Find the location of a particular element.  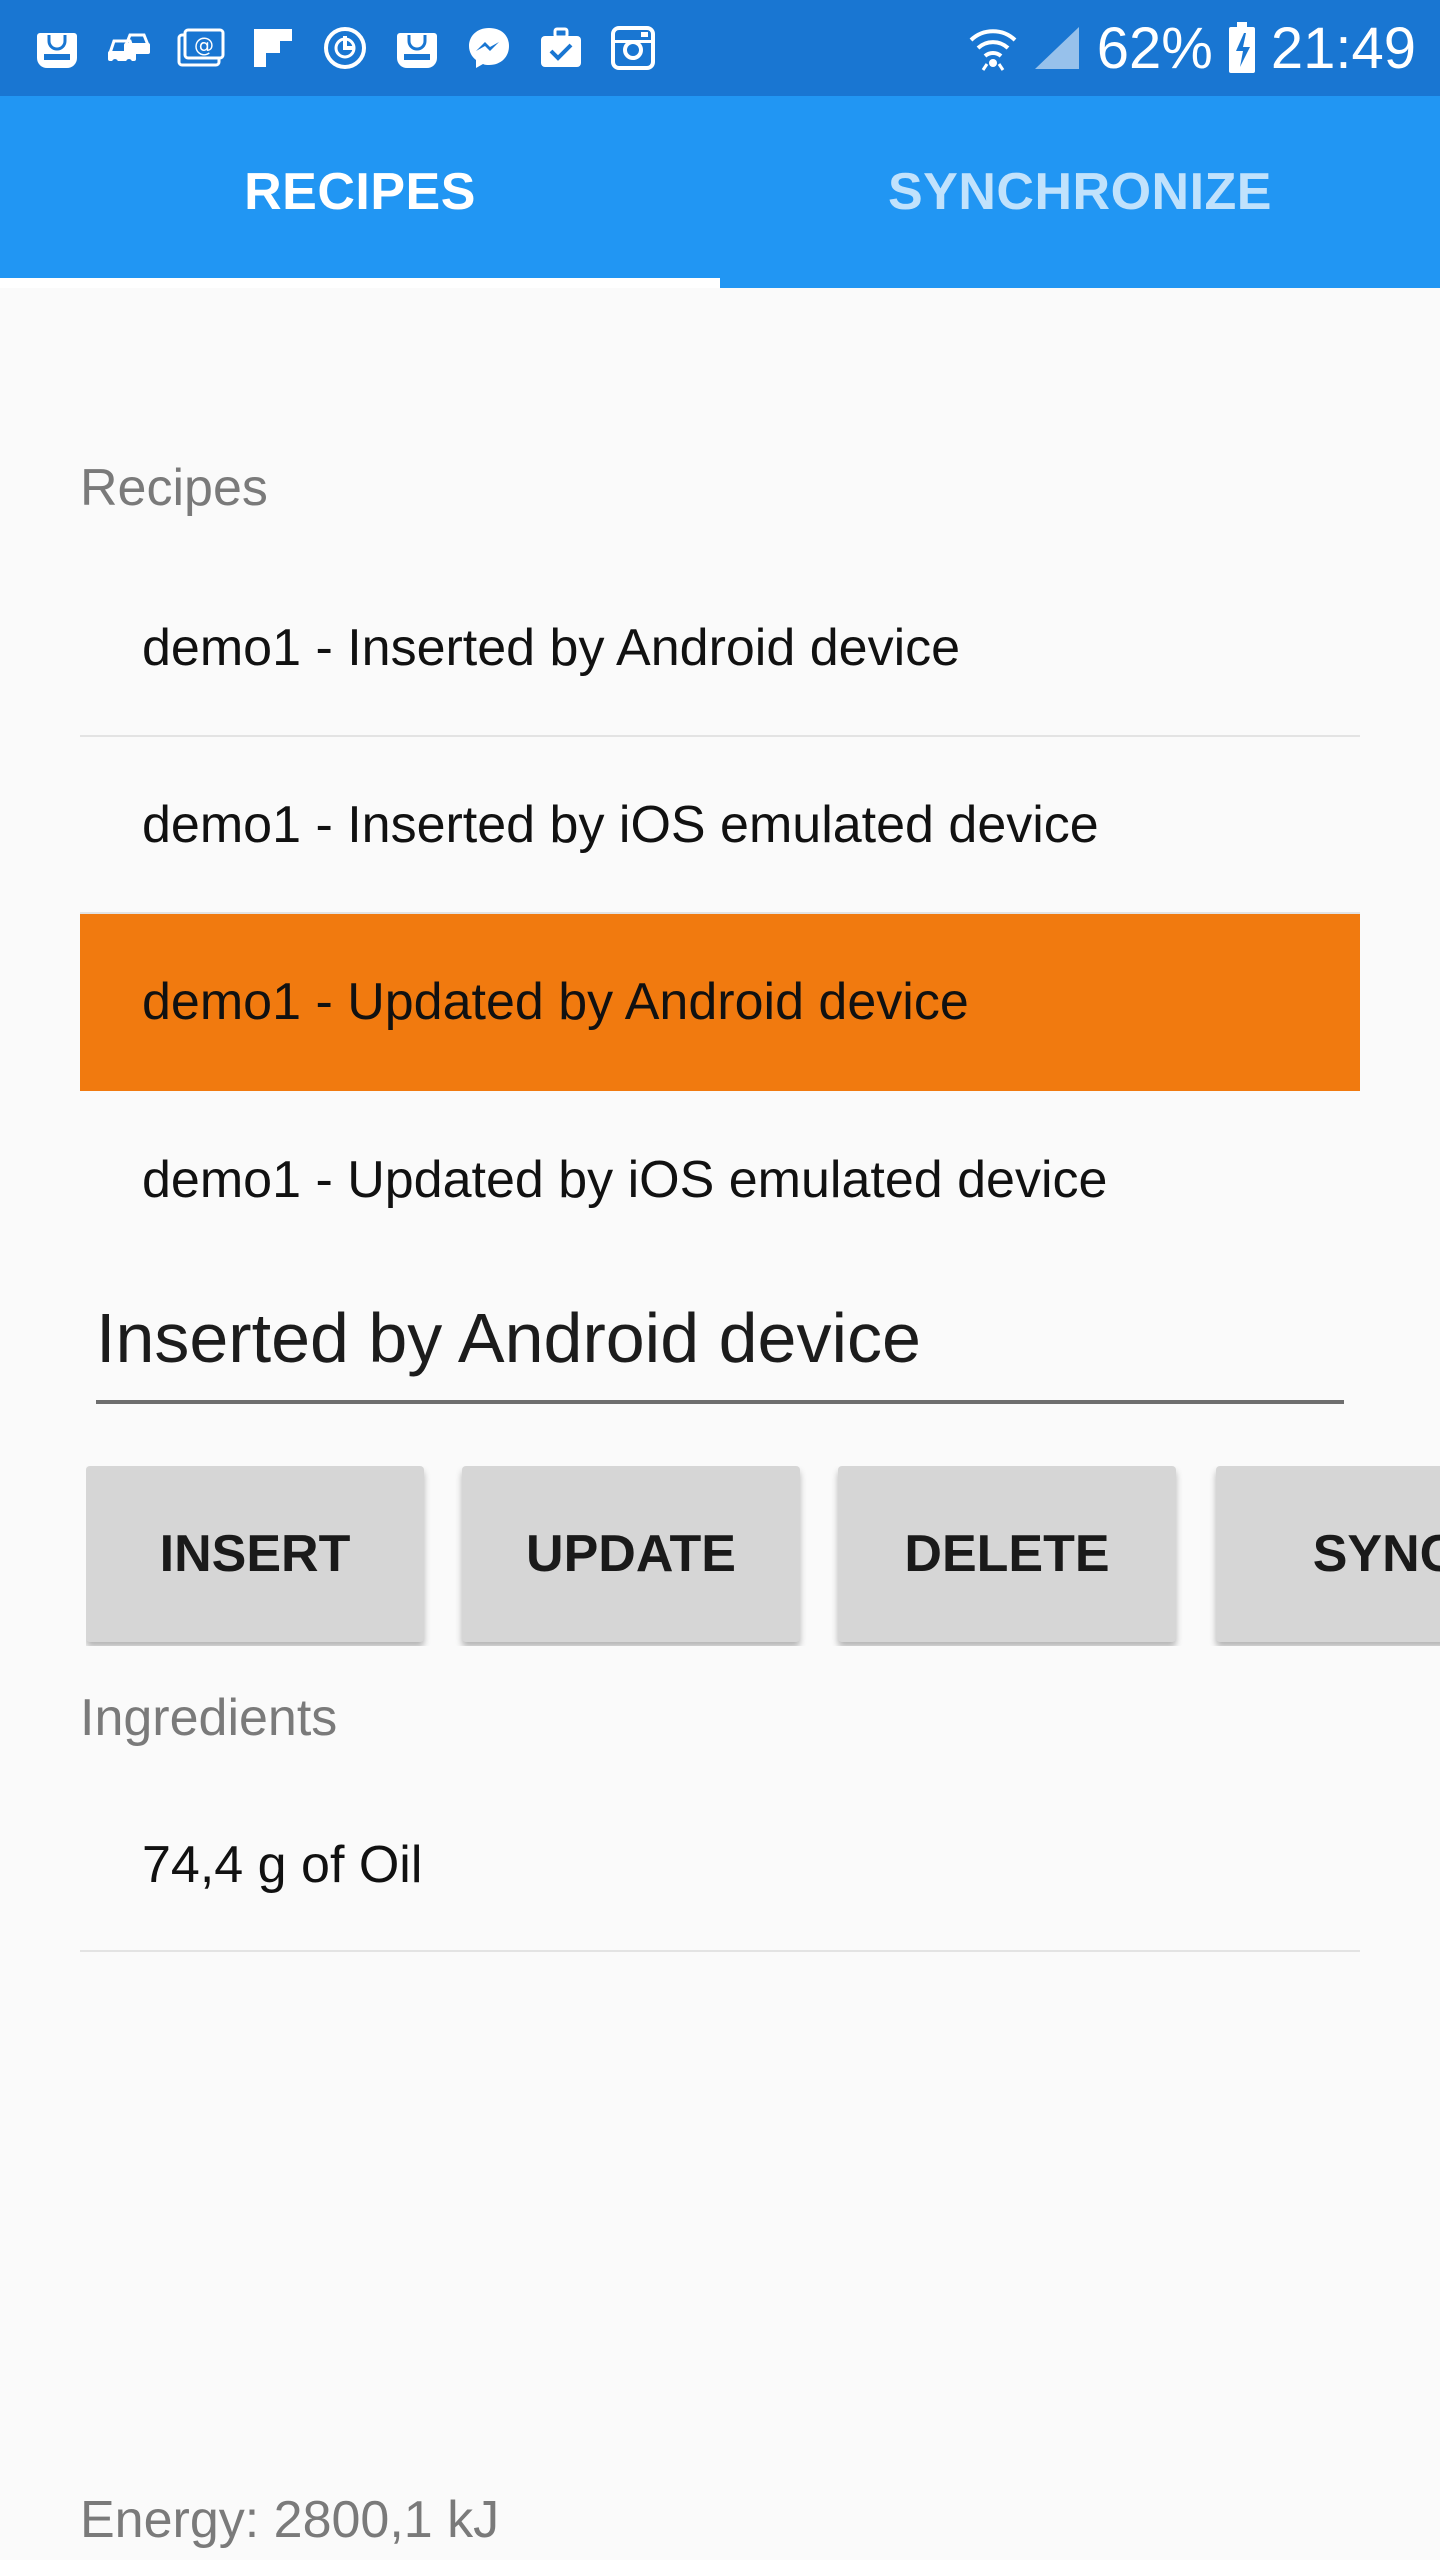

galaxy-store-icon is located at coordinates (417, 48).